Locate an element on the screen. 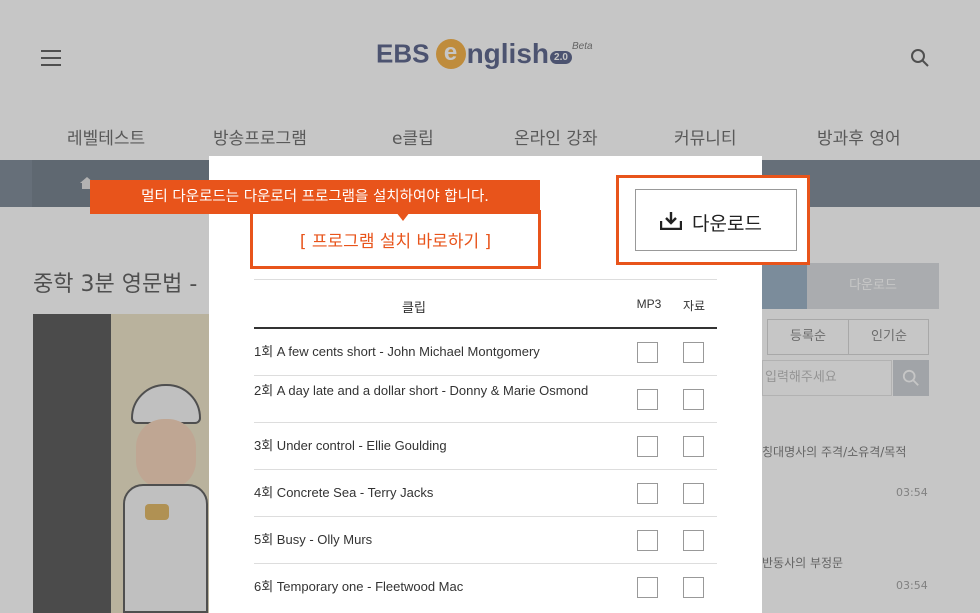 This screenshot has height=613, width=980. table-row: 6회 Temporary one - Fleetwood Mac is located at coordinates (485, 587).